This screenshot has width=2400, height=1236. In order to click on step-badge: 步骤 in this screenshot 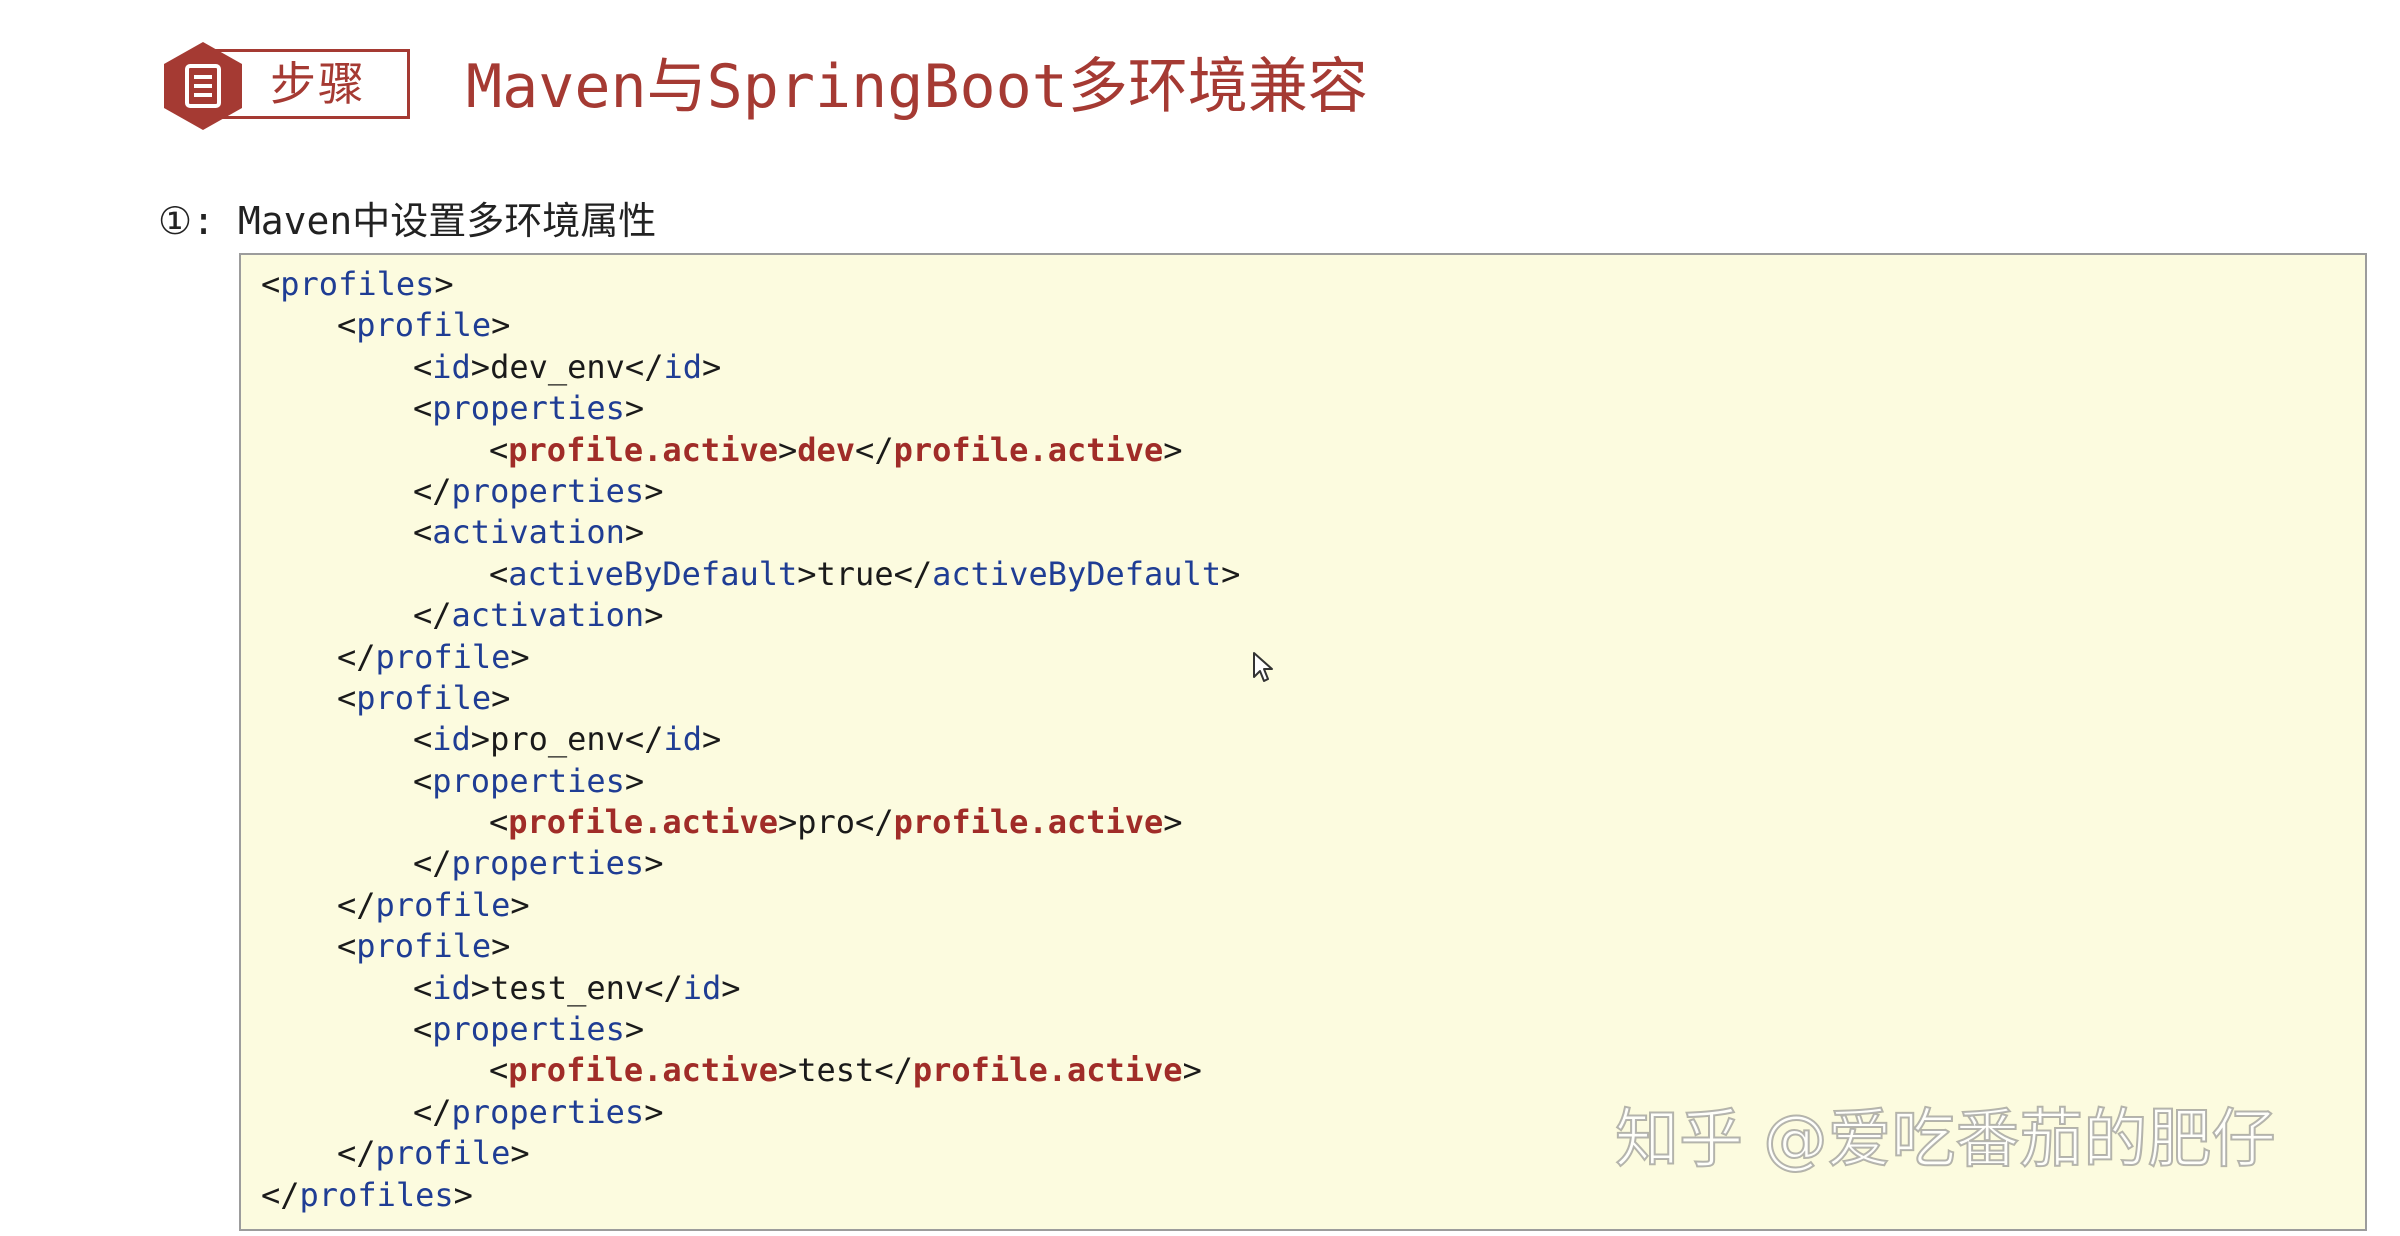, I will do `click(285, 86)`.